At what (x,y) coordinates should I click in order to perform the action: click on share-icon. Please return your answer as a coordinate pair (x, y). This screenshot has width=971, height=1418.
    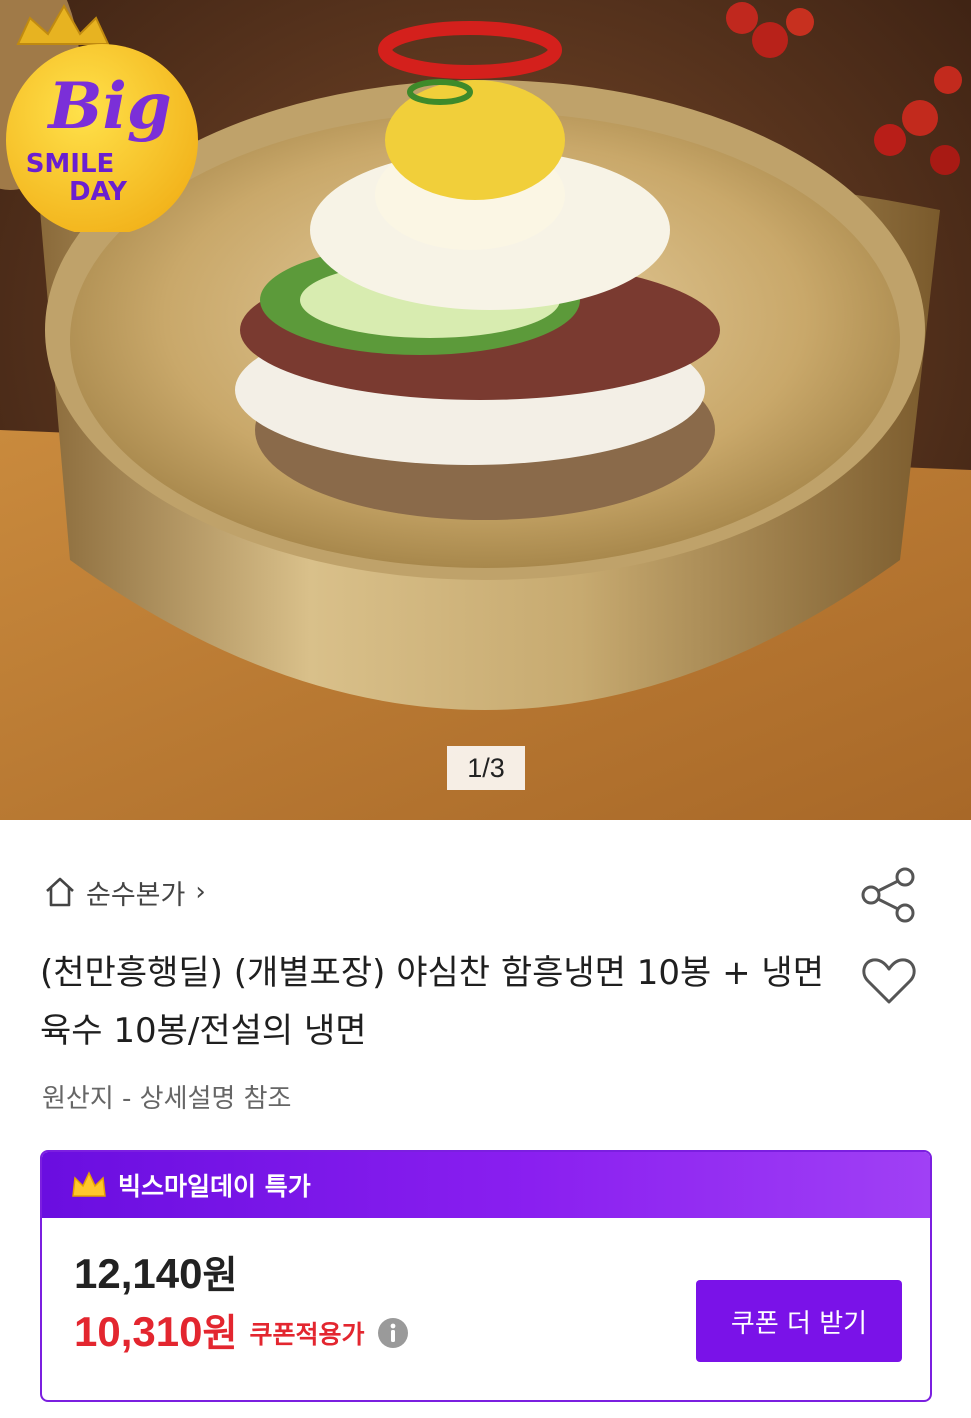
    Looking at the image, I should click on (889, 895).